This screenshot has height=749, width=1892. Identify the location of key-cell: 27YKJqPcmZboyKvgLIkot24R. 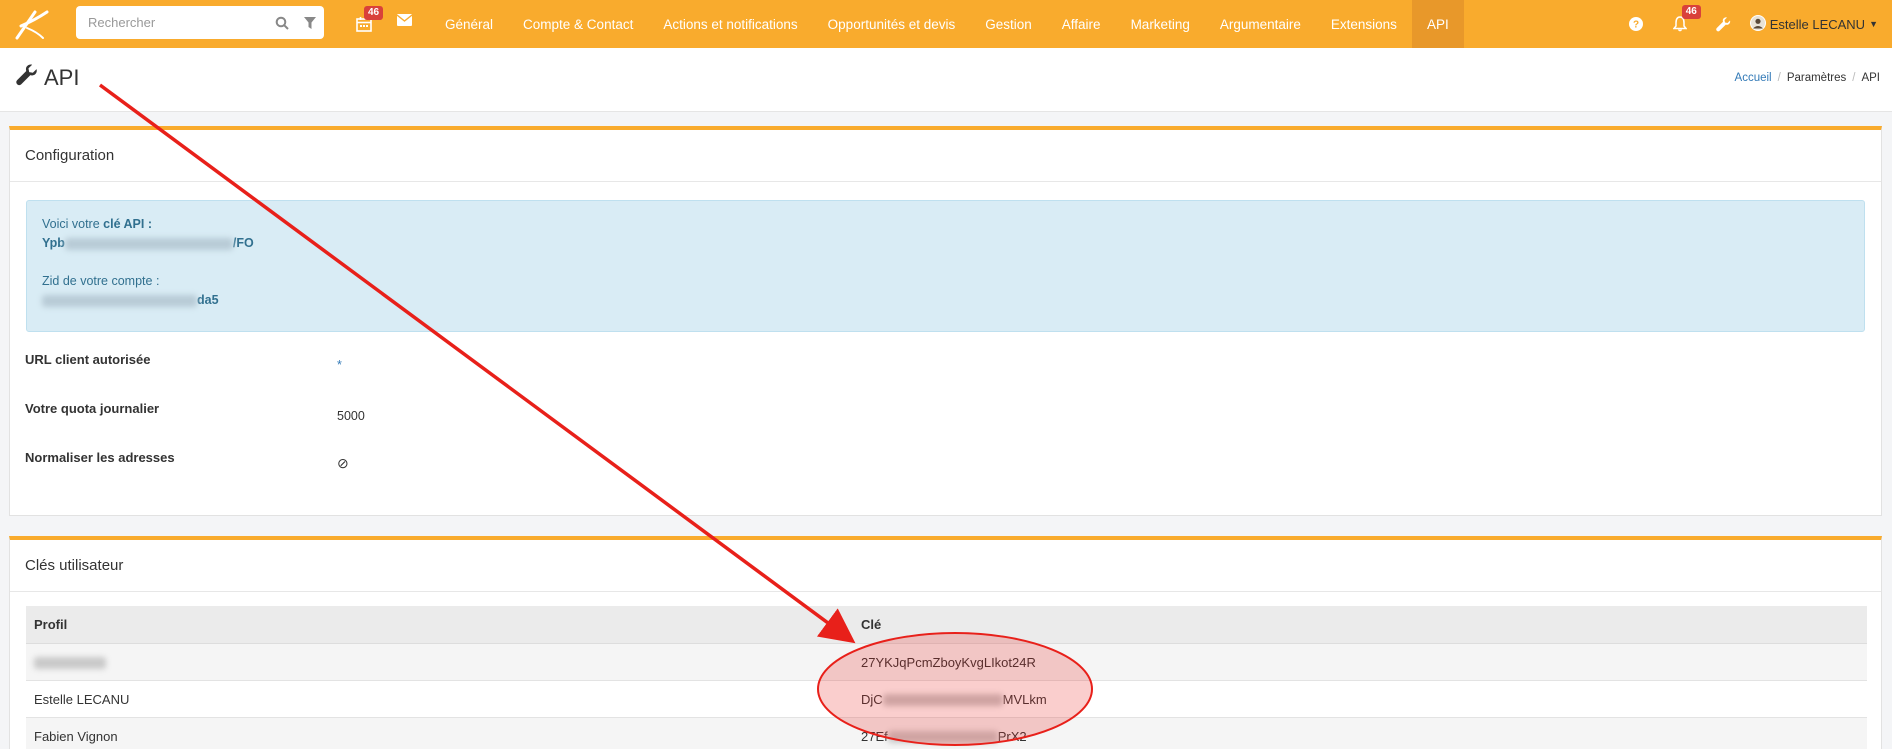
(948, 662).